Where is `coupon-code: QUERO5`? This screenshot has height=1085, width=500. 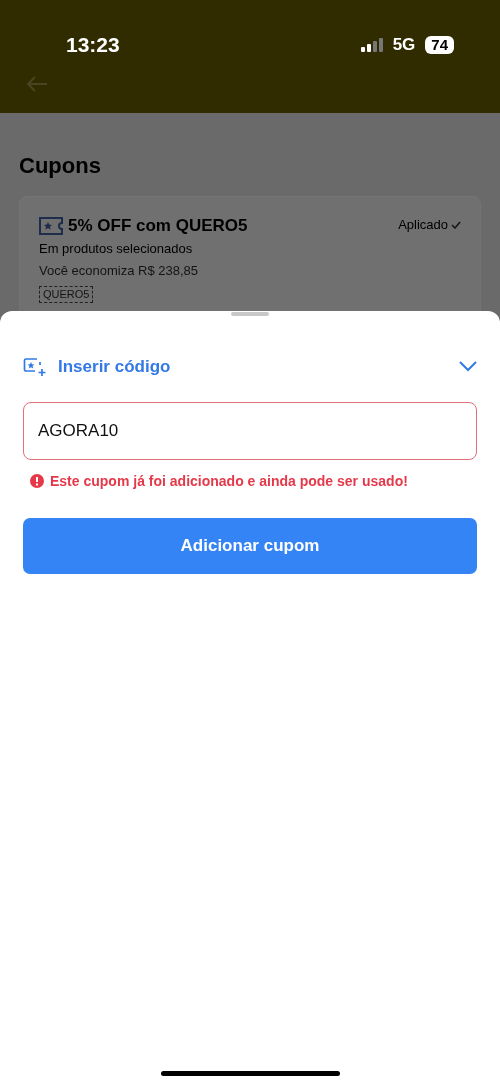
coupon-code: QUERO5 is located at coordinates (66, 294).